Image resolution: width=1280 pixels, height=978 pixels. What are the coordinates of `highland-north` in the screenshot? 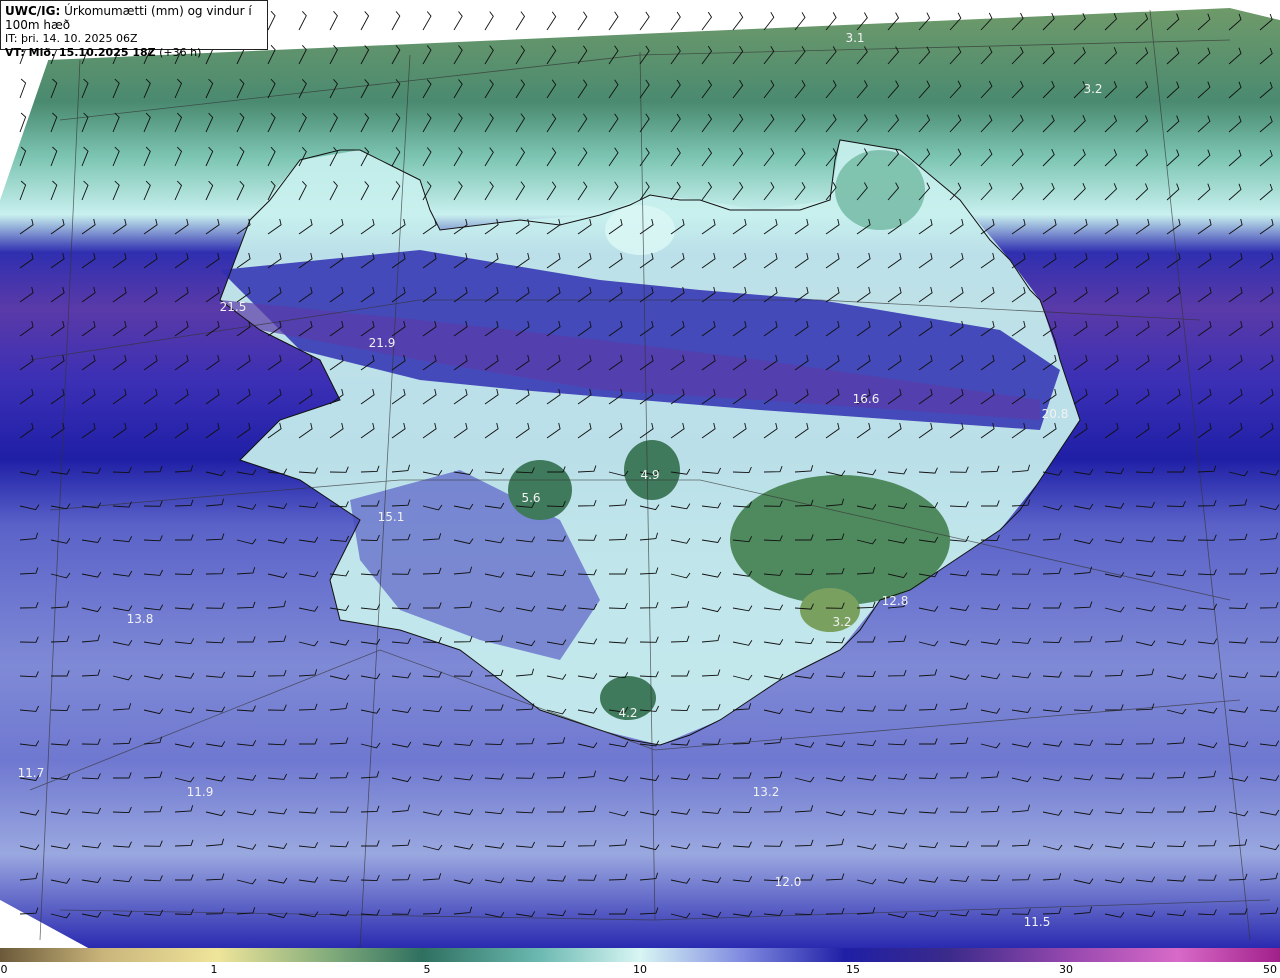 It's located at (880, 190).